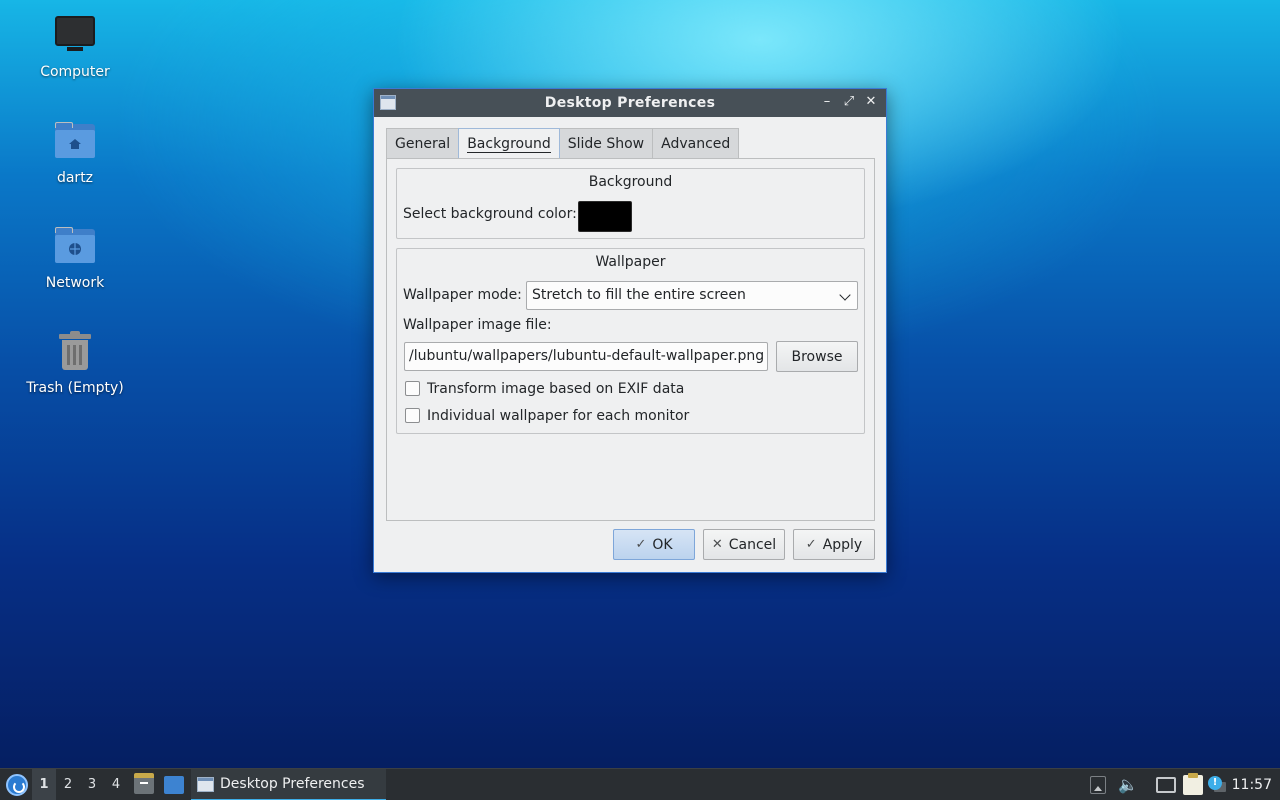  I want to click on desktop-1-button: 1, so click(44, 784).